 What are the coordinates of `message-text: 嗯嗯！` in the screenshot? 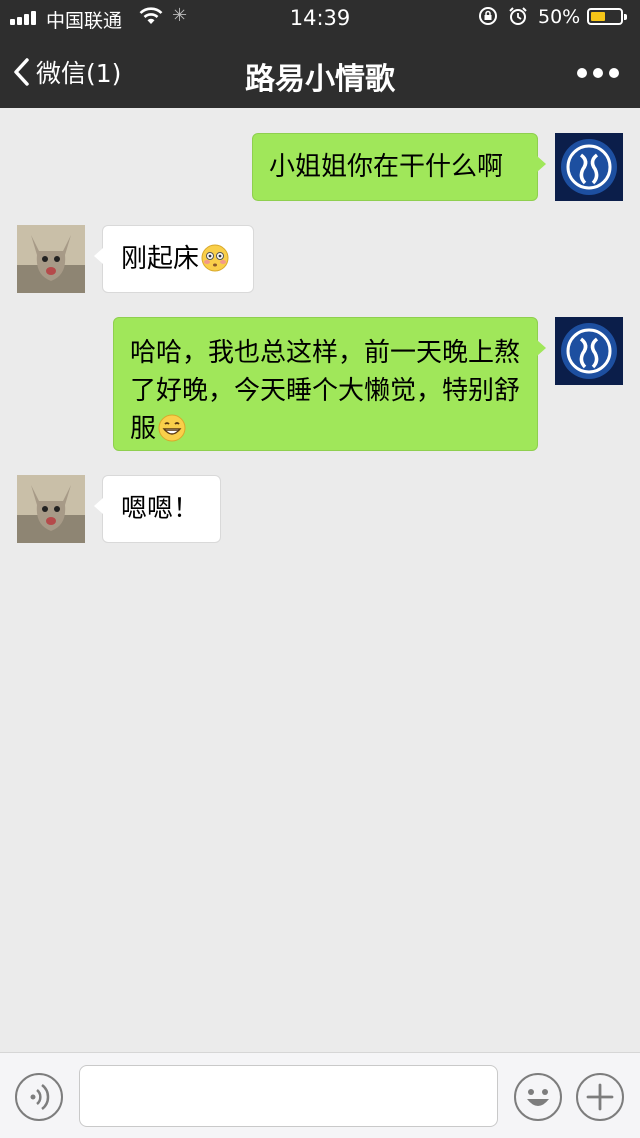 It's located at (160, 509).